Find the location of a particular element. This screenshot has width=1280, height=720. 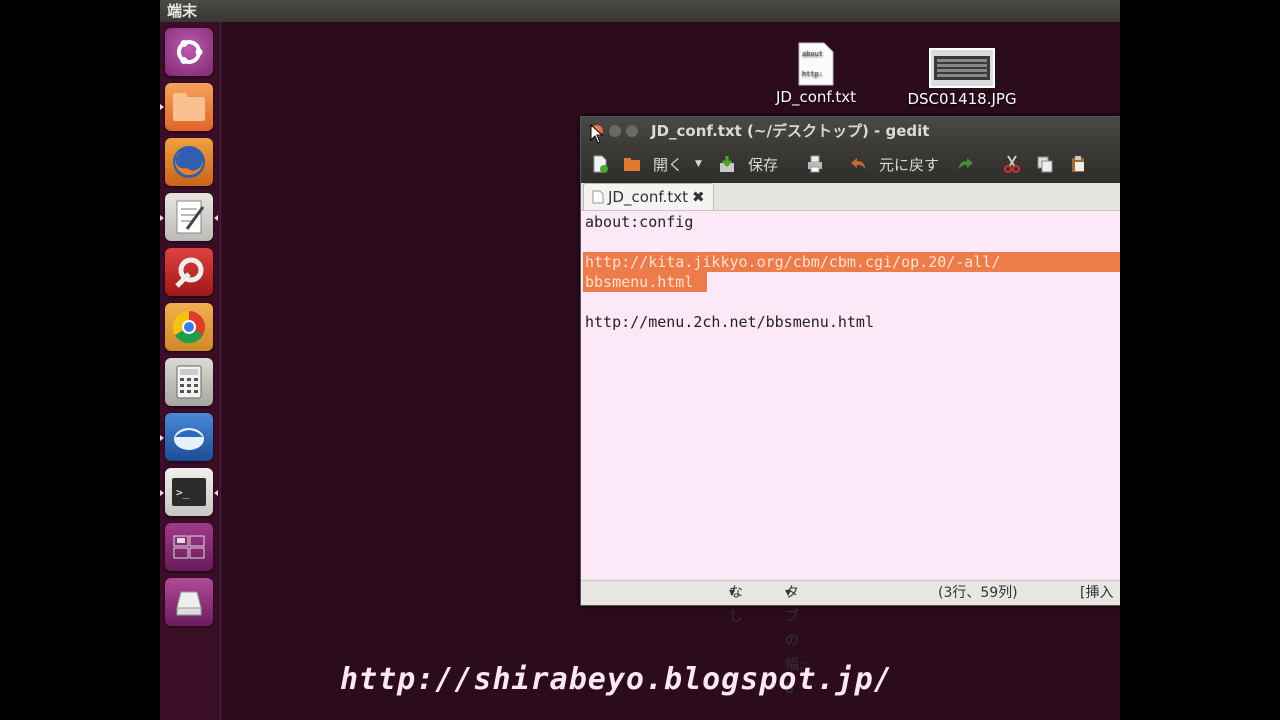

open-button: 開く ▼ is located at coordinates (662, 164).